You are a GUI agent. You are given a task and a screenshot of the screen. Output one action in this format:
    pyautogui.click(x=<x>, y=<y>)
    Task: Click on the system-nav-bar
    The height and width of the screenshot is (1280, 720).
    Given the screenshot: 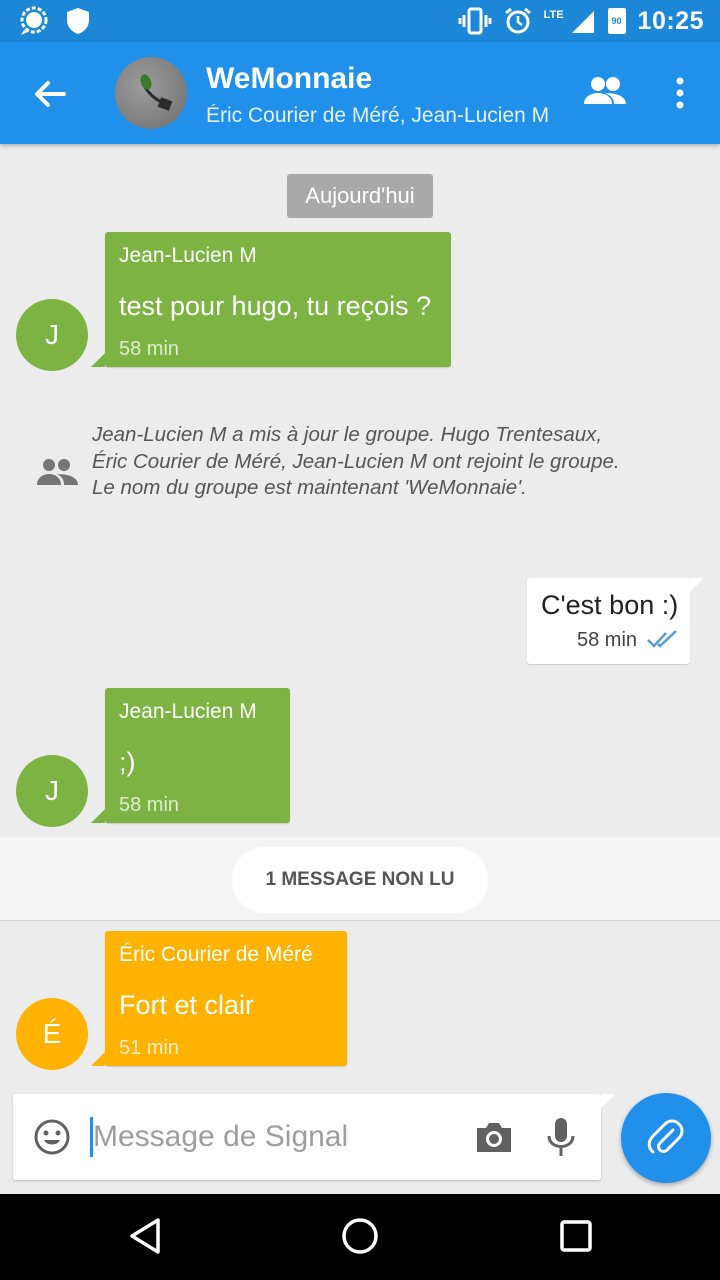 What is the action you would take?
    pyautogui.click(x=360, y=1237)
    